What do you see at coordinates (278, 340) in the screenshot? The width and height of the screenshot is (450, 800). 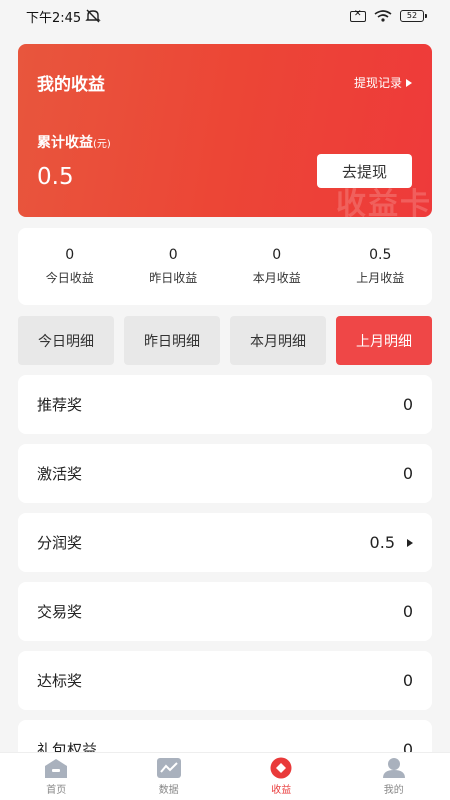 I see `tab-this-month-detail: 本月明细` at bounding box center [278, 340].